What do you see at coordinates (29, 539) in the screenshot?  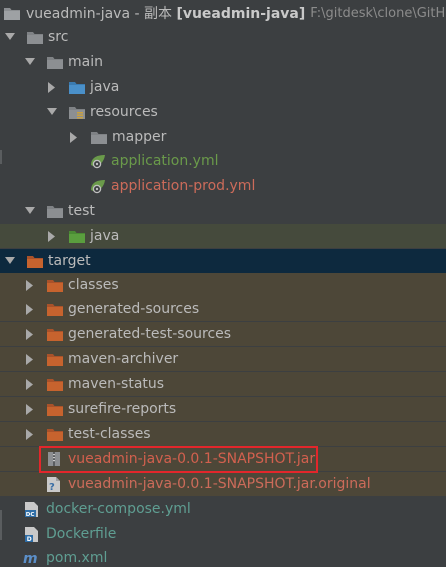 I see `svg-text: D` at bounding box center [29, 539].